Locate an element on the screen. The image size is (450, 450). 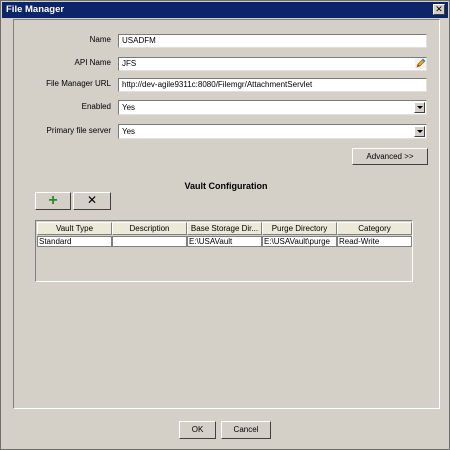
name-label: Name is located at coordinates (100, 39).